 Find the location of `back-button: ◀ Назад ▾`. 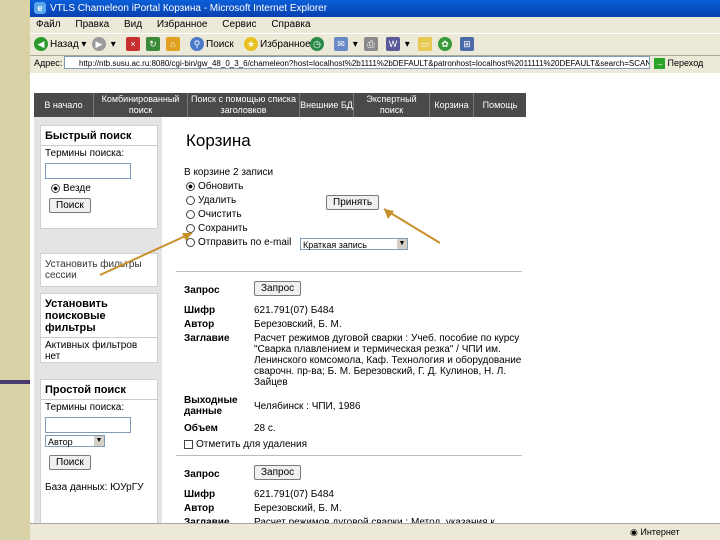

back-button: ◀ Назад ▾ is located at coordinates (60, 44).